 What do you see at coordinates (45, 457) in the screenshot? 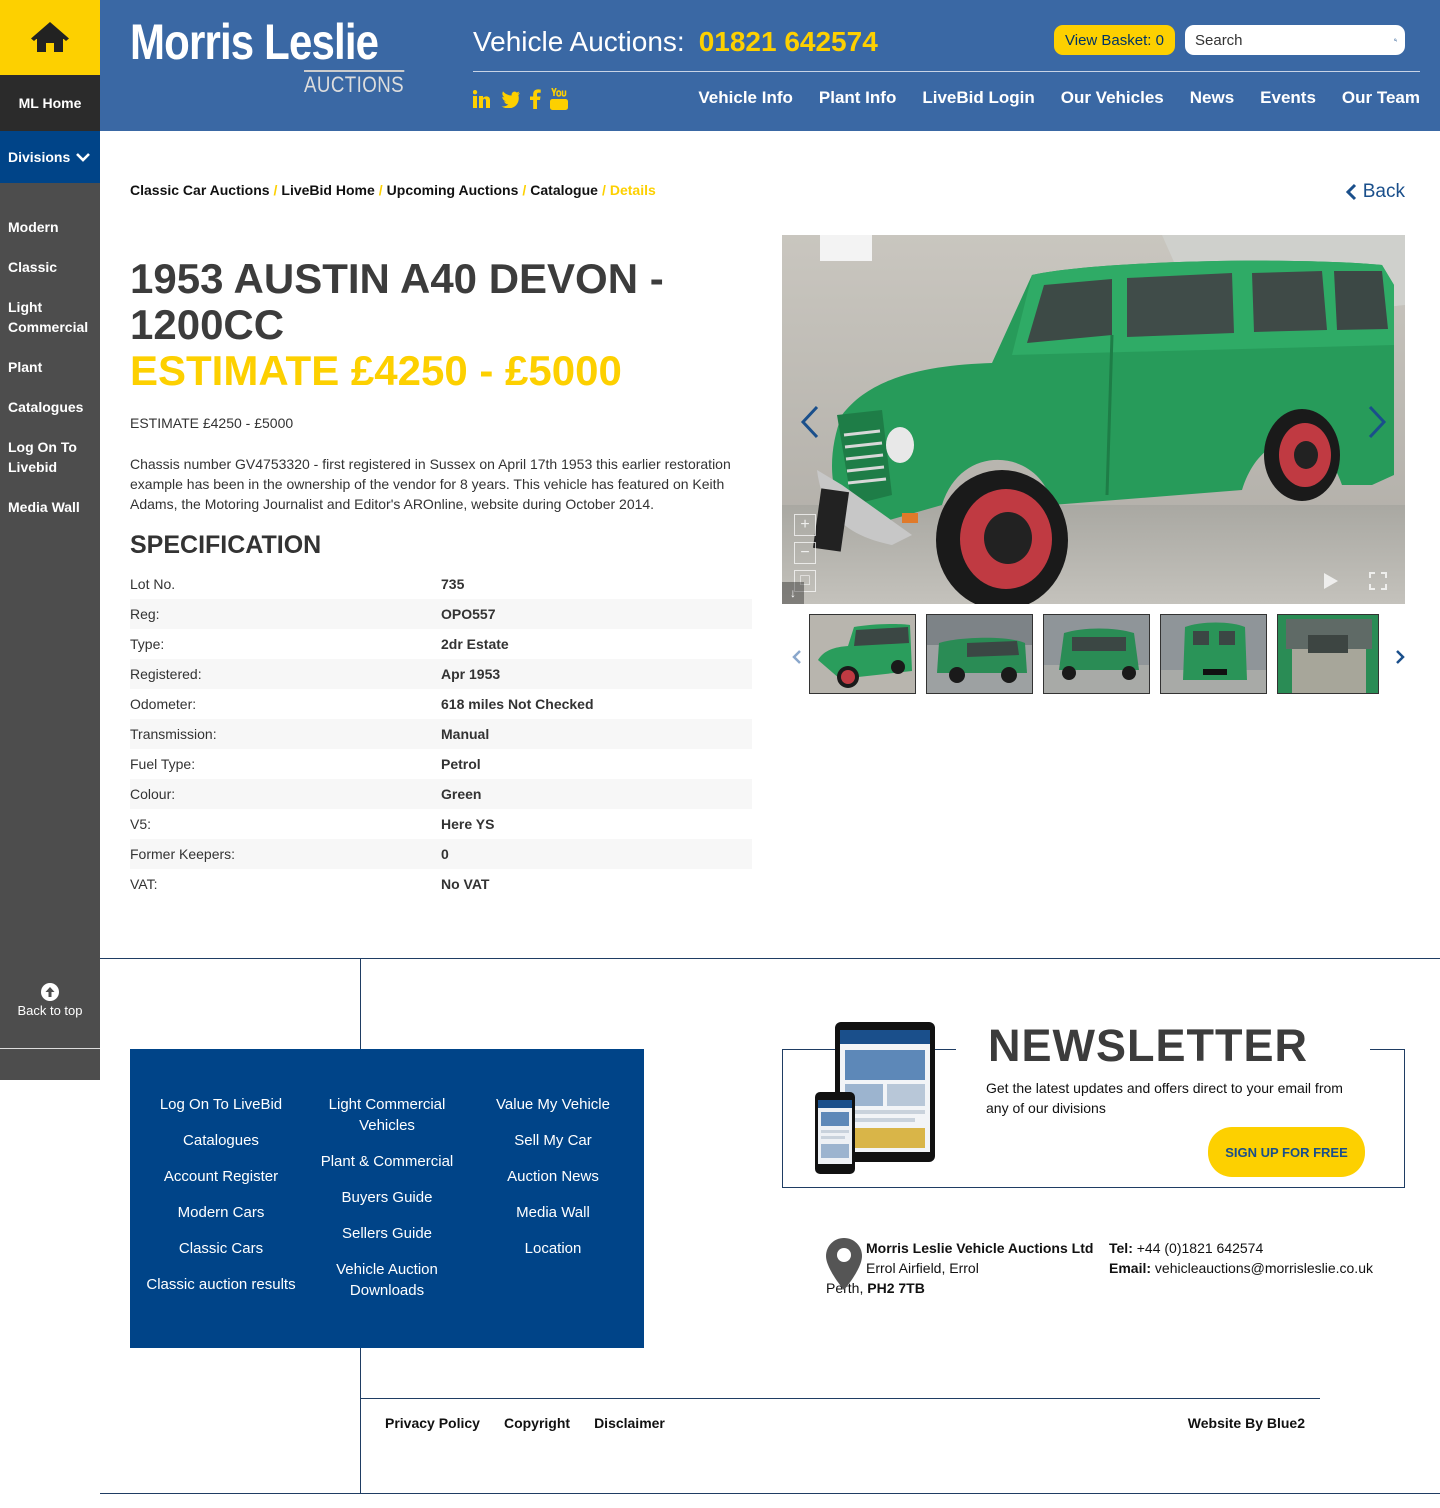
I see `sidebar-item-livebid: Log On To Livebid` at bounding box center [45, 457].